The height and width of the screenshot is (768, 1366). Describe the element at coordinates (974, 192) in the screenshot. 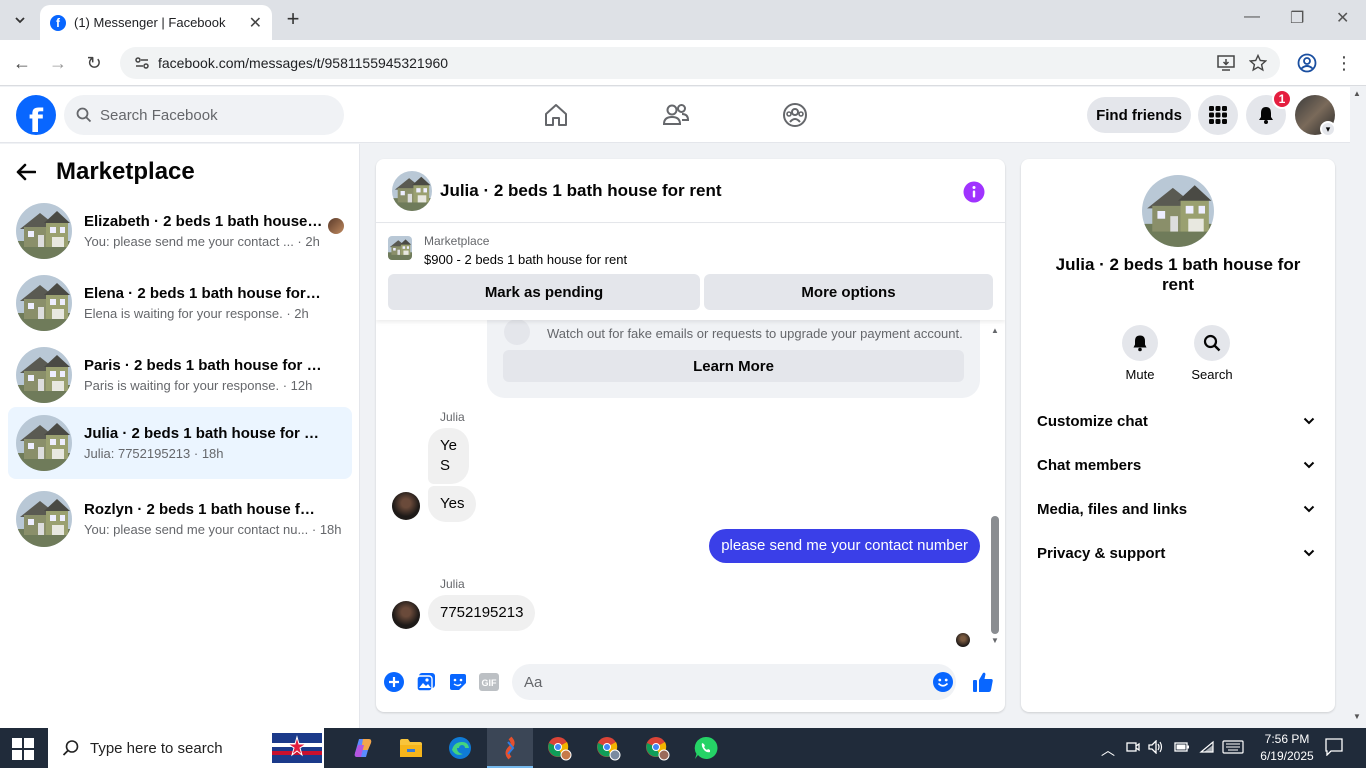

I see `info-icon` at that location.